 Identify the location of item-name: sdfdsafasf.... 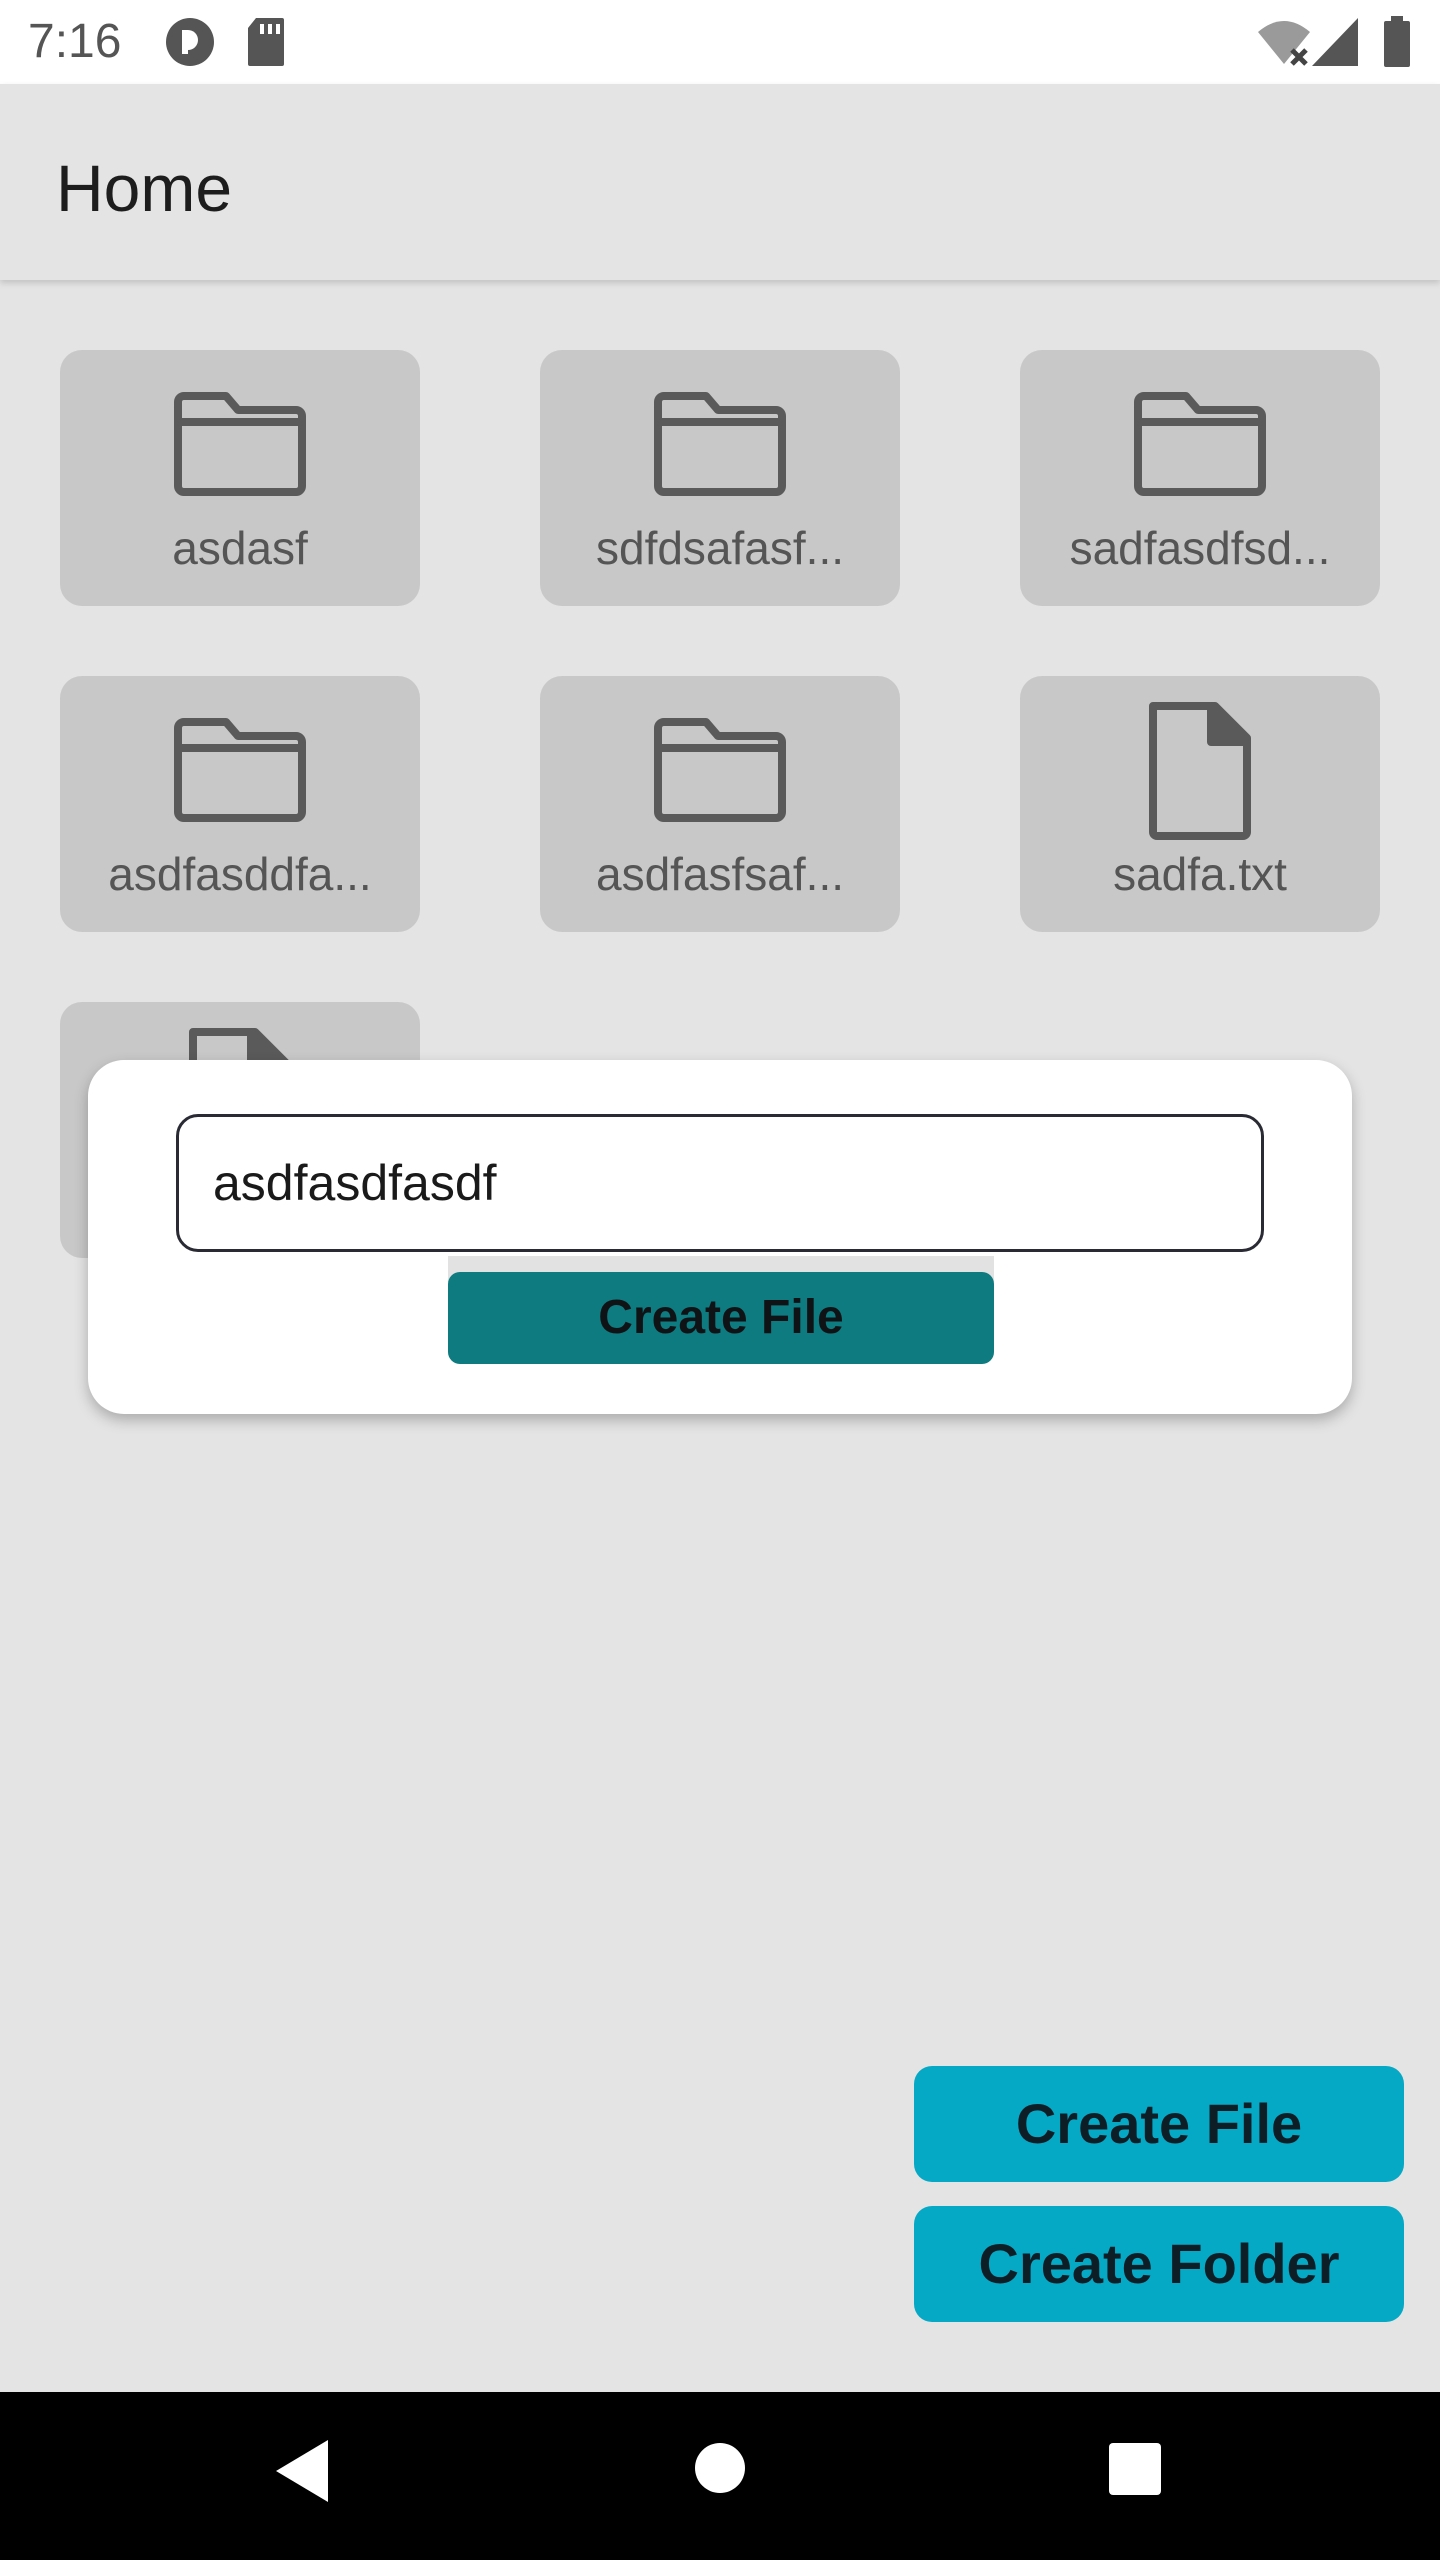
(719, 548).